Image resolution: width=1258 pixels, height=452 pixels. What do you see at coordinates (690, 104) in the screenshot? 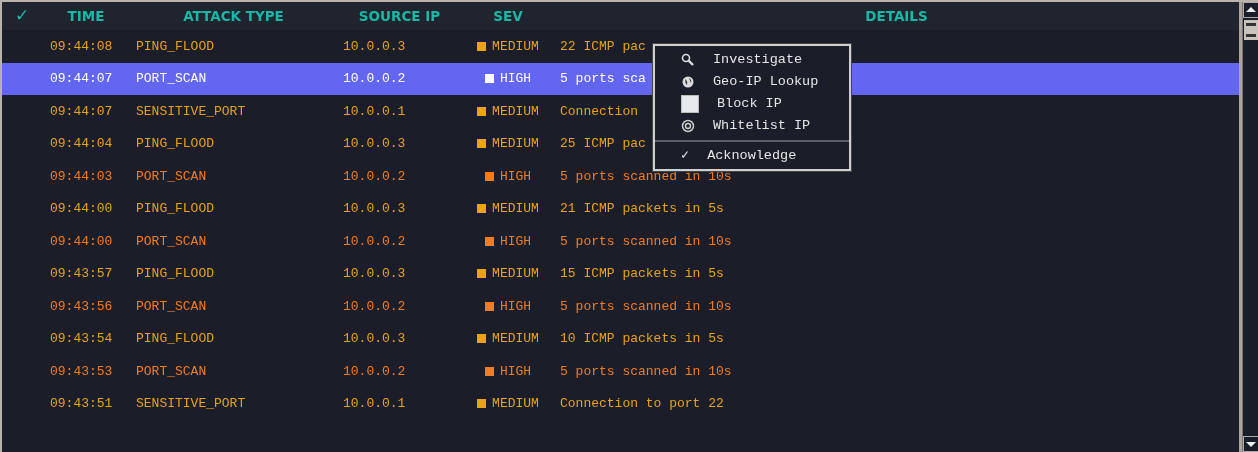
I see `square-icon` at bounding box center [690, 104].